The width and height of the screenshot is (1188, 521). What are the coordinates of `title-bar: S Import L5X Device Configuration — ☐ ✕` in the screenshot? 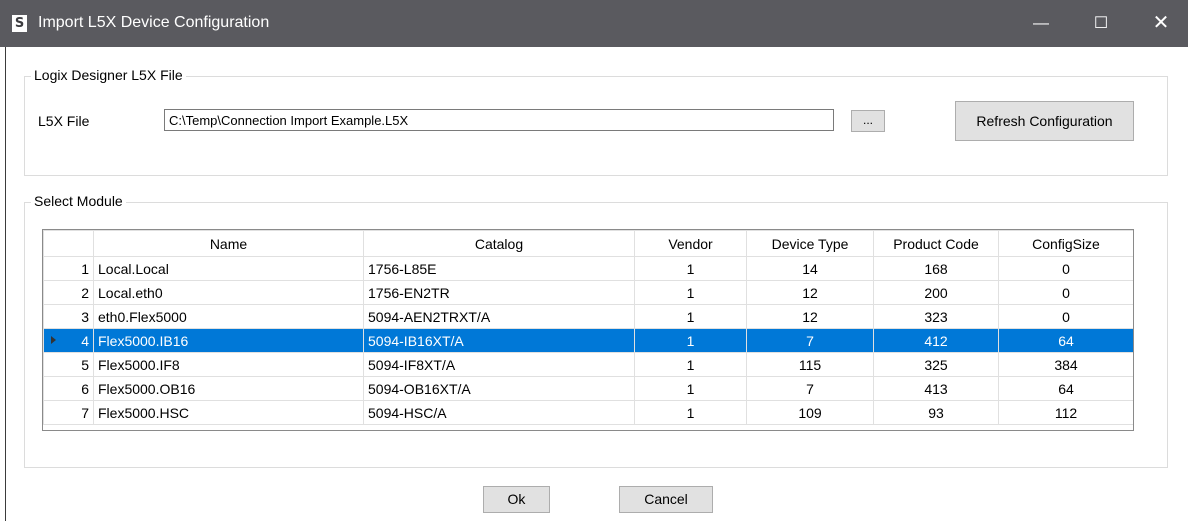 It's located at (594, 23).